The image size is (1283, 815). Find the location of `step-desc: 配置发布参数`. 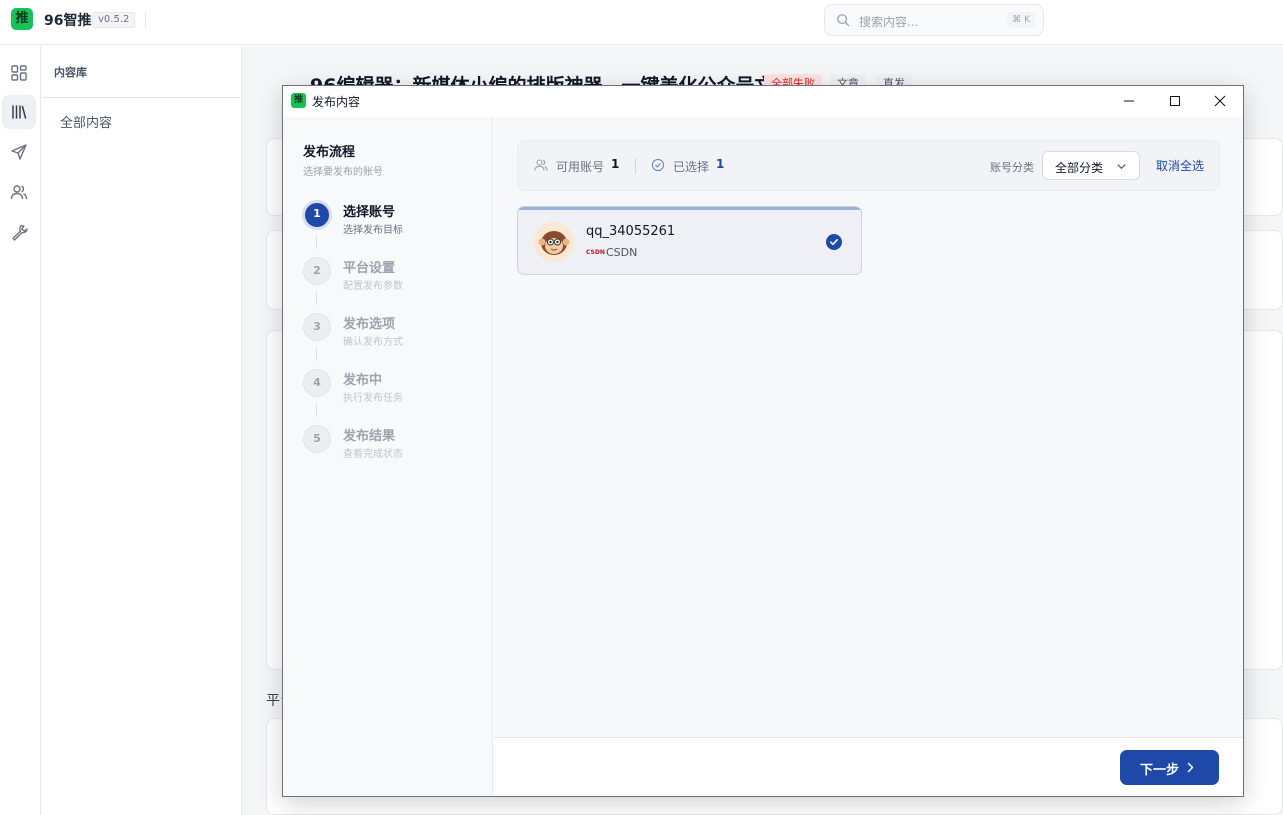

step-desc: 配置发布参数 is located at coordinates (373, 286).